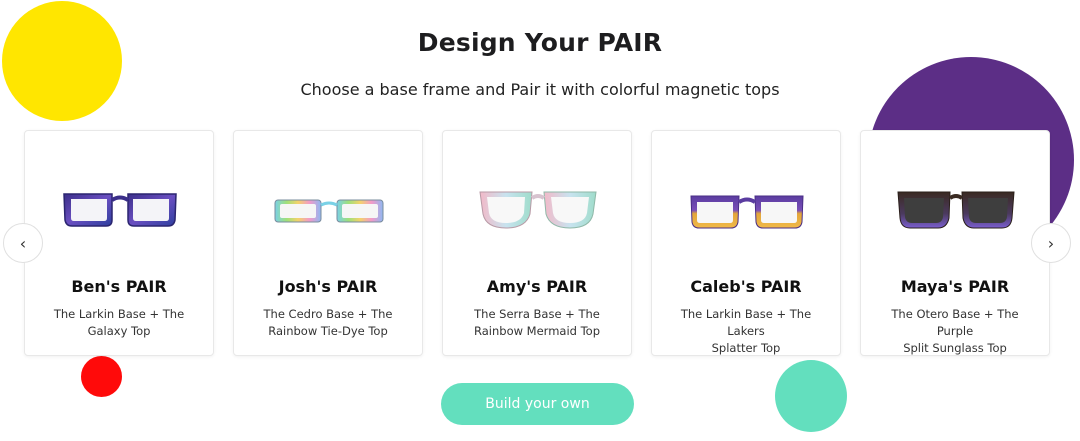  Describe the element at coordinates (328, 323) in the screenshot. I see `card-description: The Cedro Base + The Rainbow Tie-Dye Top` at that location.